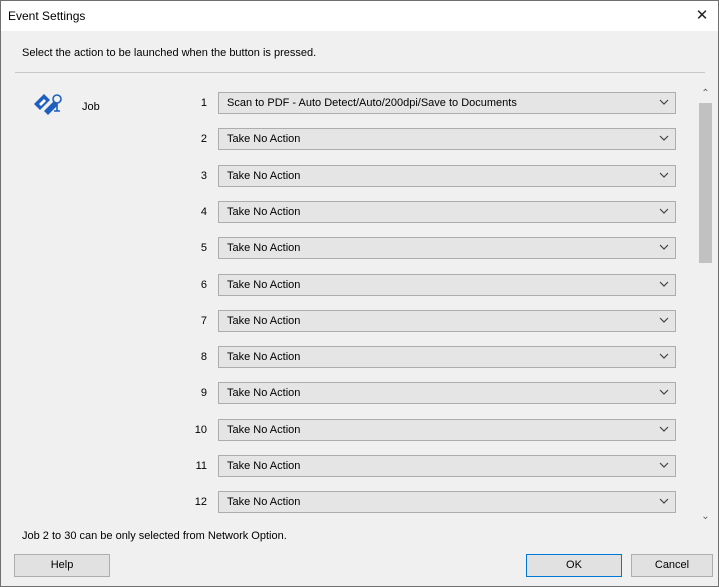  I want to click on title-bar: Event Settings ✕, so click(359, 16).